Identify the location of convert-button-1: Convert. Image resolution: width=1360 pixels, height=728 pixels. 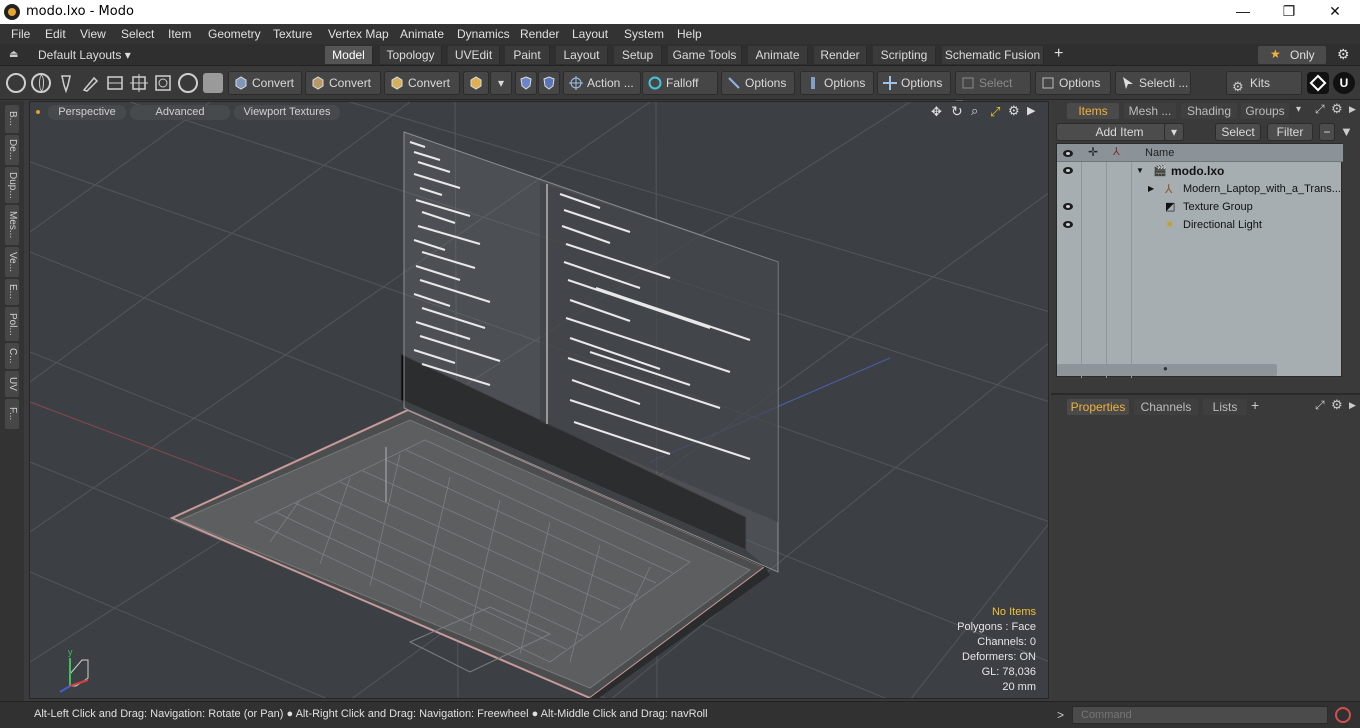
(265, 83).